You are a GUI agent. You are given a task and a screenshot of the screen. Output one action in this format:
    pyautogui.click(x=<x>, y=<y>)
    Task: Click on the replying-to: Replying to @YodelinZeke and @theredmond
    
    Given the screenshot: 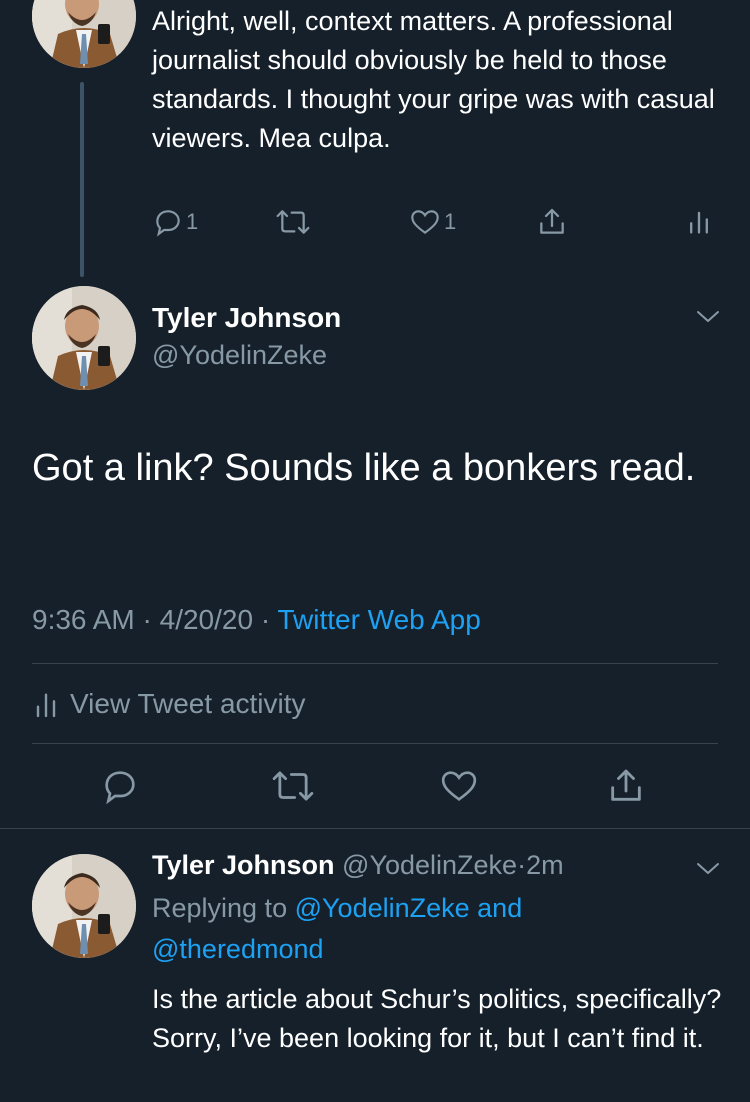 What is the action you would take?
    pyautogui.click(x=432, y=929)
    